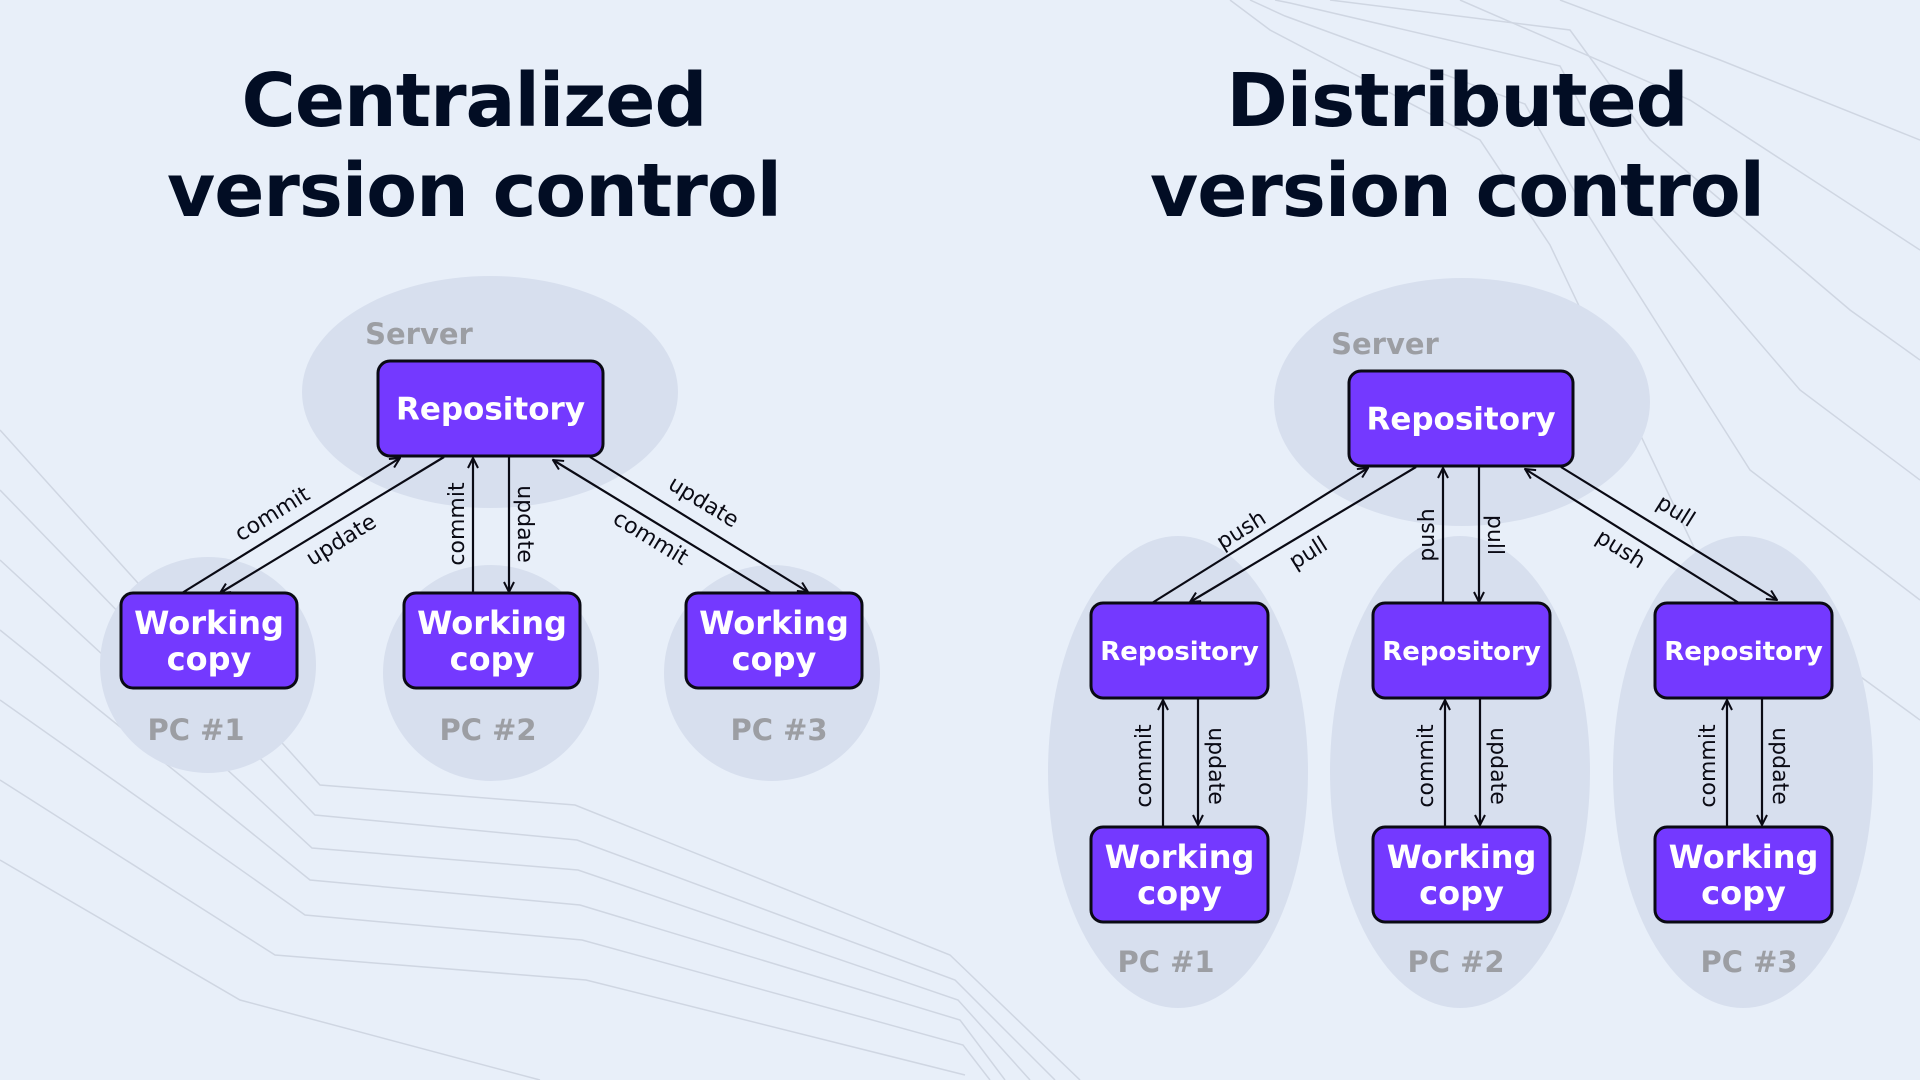  I want to click on local-repository-distributed-3: Repository, so click(1743, 650).